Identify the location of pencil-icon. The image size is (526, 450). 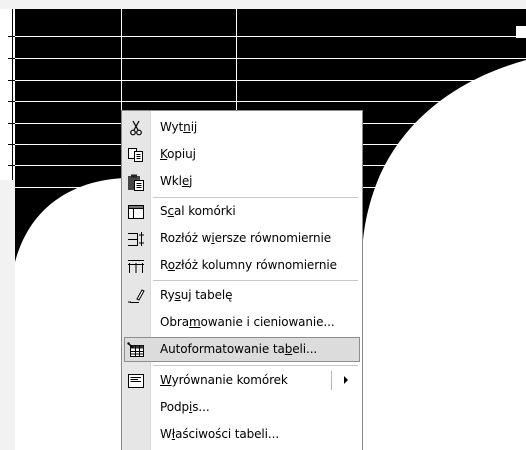
(136, 296).